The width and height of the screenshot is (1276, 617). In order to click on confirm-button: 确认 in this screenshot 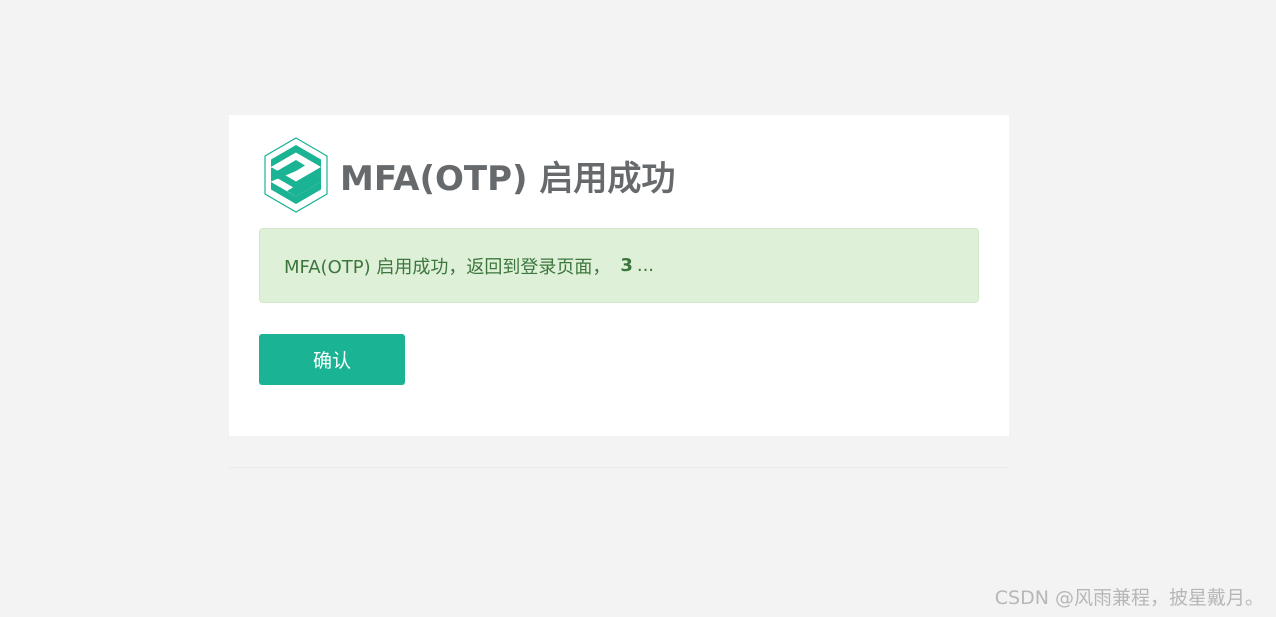, I will do `click(332, 359)`.